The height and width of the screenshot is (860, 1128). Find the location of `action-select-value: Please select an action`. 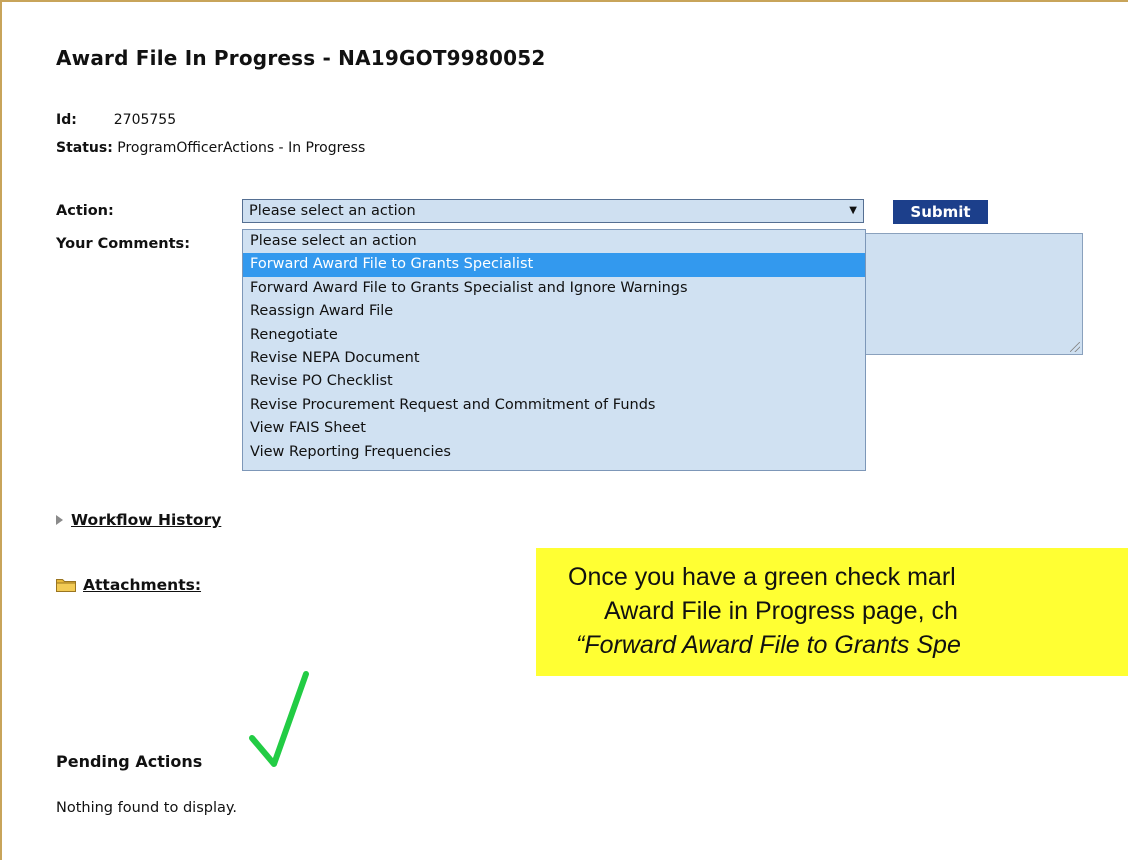

action-select-value: Please select an action is located at coordinates (332, 211).